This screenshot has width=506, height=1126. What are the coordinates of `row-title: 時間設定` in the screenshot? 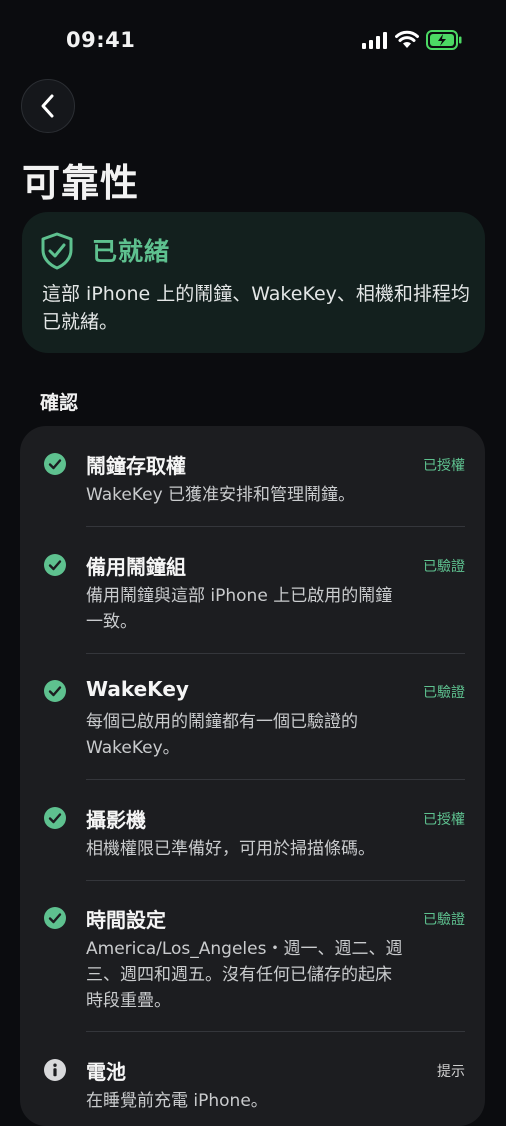 It's located at (126, 920).